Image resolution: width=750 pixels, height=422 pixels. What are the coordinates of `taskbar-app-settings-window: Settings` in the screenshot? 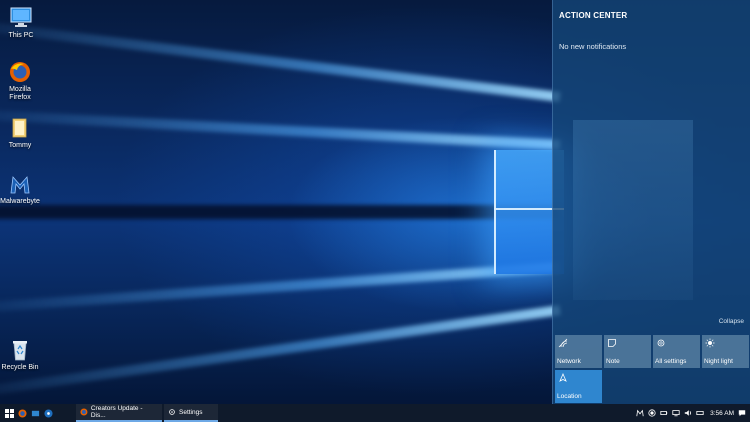 It's located at (191, 413).